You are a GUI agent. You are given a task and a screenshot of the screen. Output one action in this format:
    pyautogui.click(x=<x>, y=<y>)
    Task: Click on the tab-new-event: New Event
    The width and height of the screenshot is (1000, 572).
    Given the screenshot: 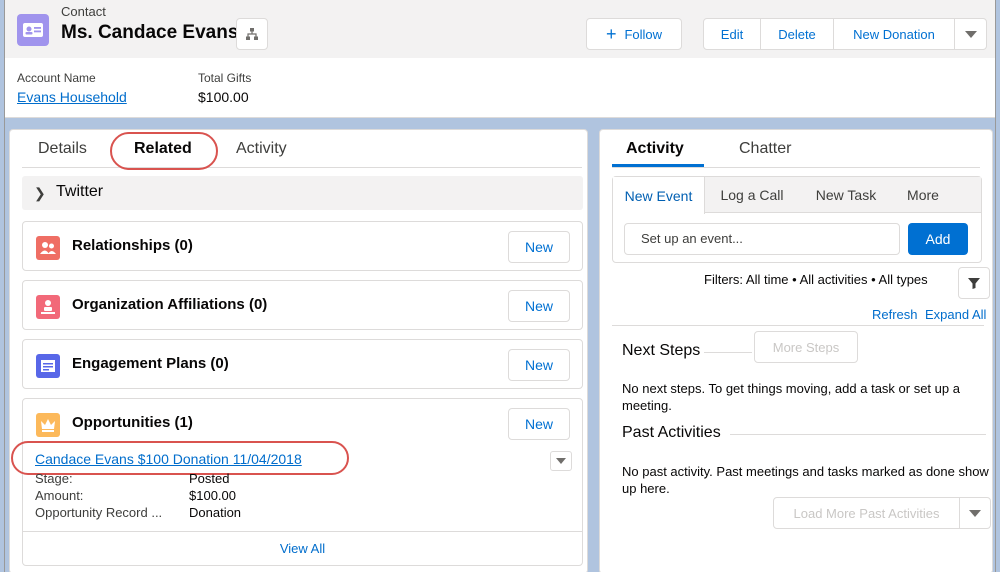 What is the action you would take?
    pyautogui.click(x=659, y=195)
    